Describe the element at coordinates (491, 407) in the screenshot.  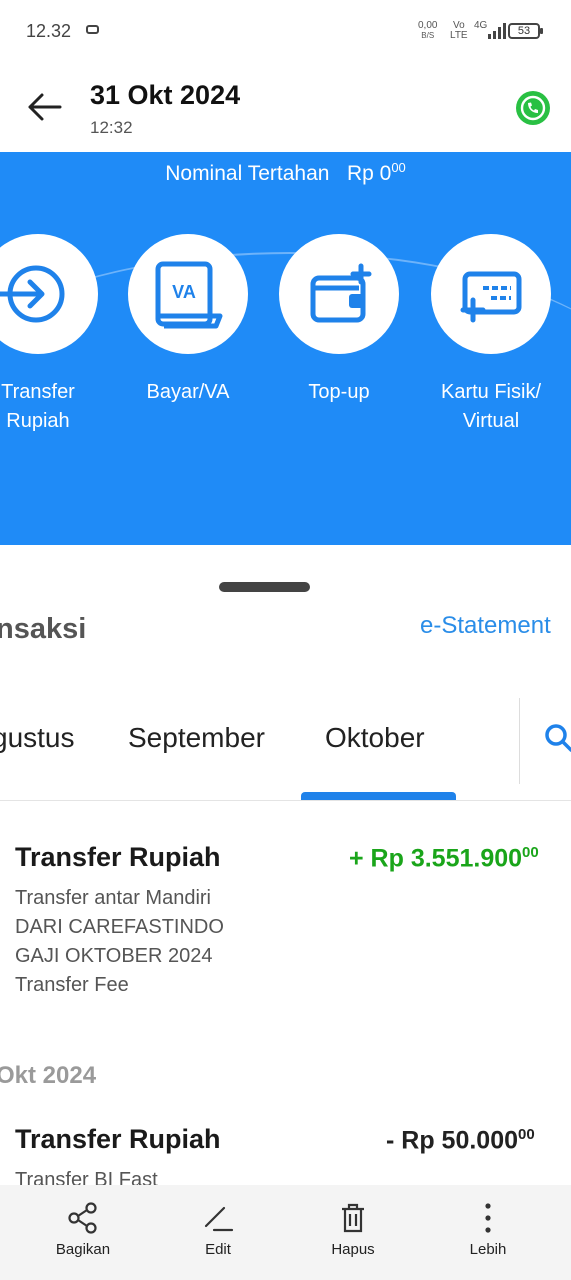
I see `kartu-label: Kartu Fisik/ Virtual` at that location.